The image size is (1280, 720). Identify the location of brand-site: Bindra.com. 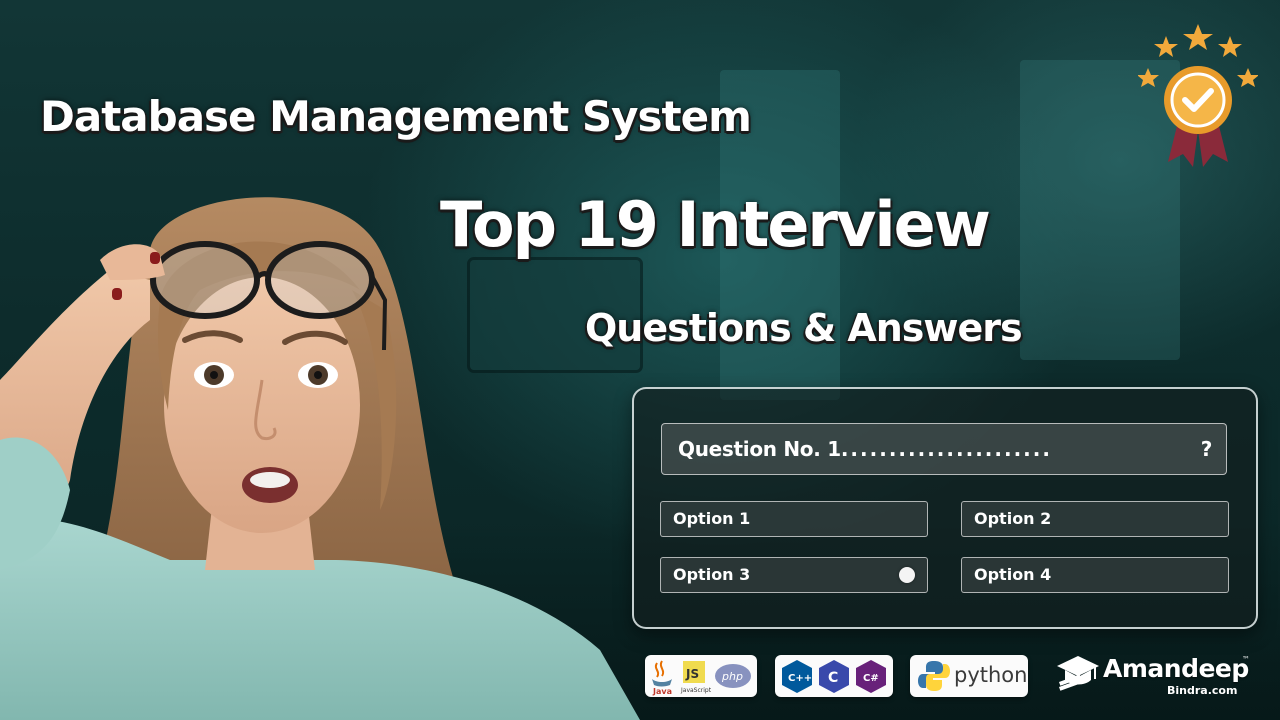
(1202, 690).